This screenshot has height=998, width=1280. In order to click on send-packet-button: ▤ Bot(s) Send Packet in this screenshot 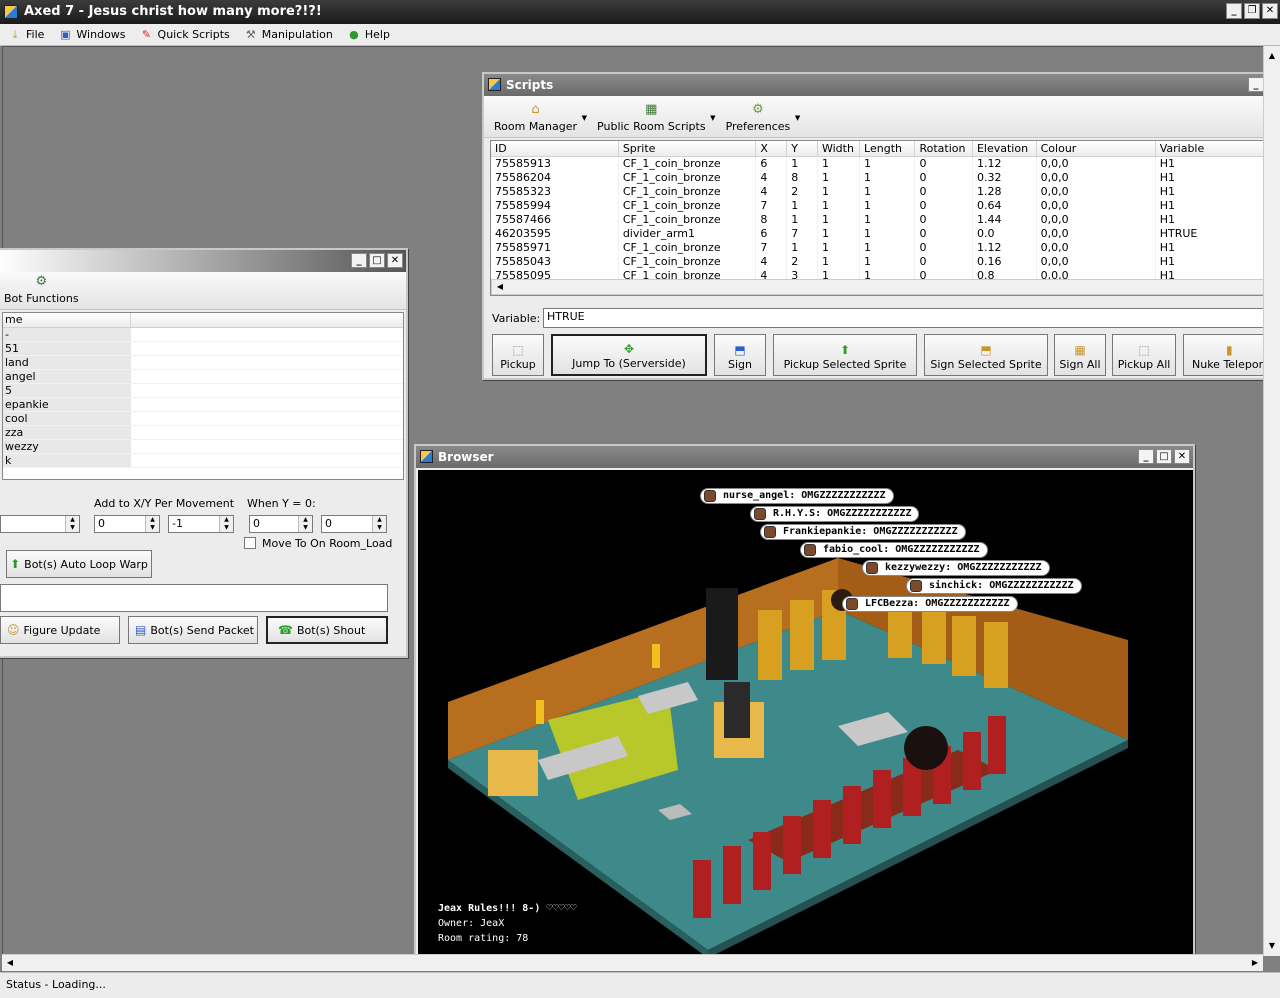, I will do `click(193, 630)`.